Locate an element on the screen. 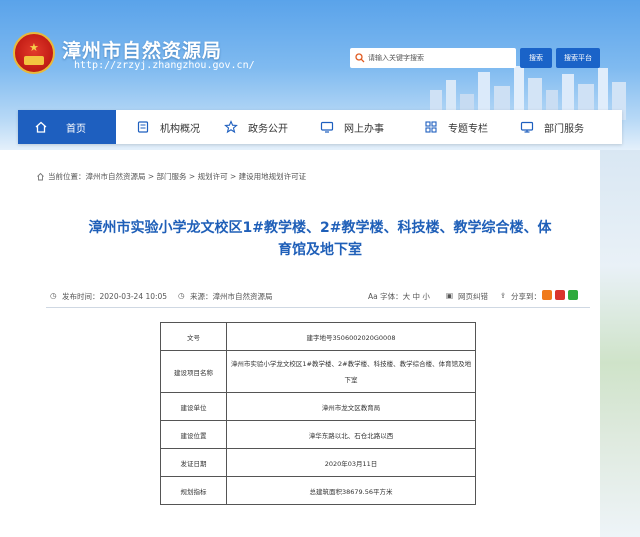 This screenshot has height=537, width=640. table-row: 发证日期 2020年03月11日 is located at coordinates (318, 462).